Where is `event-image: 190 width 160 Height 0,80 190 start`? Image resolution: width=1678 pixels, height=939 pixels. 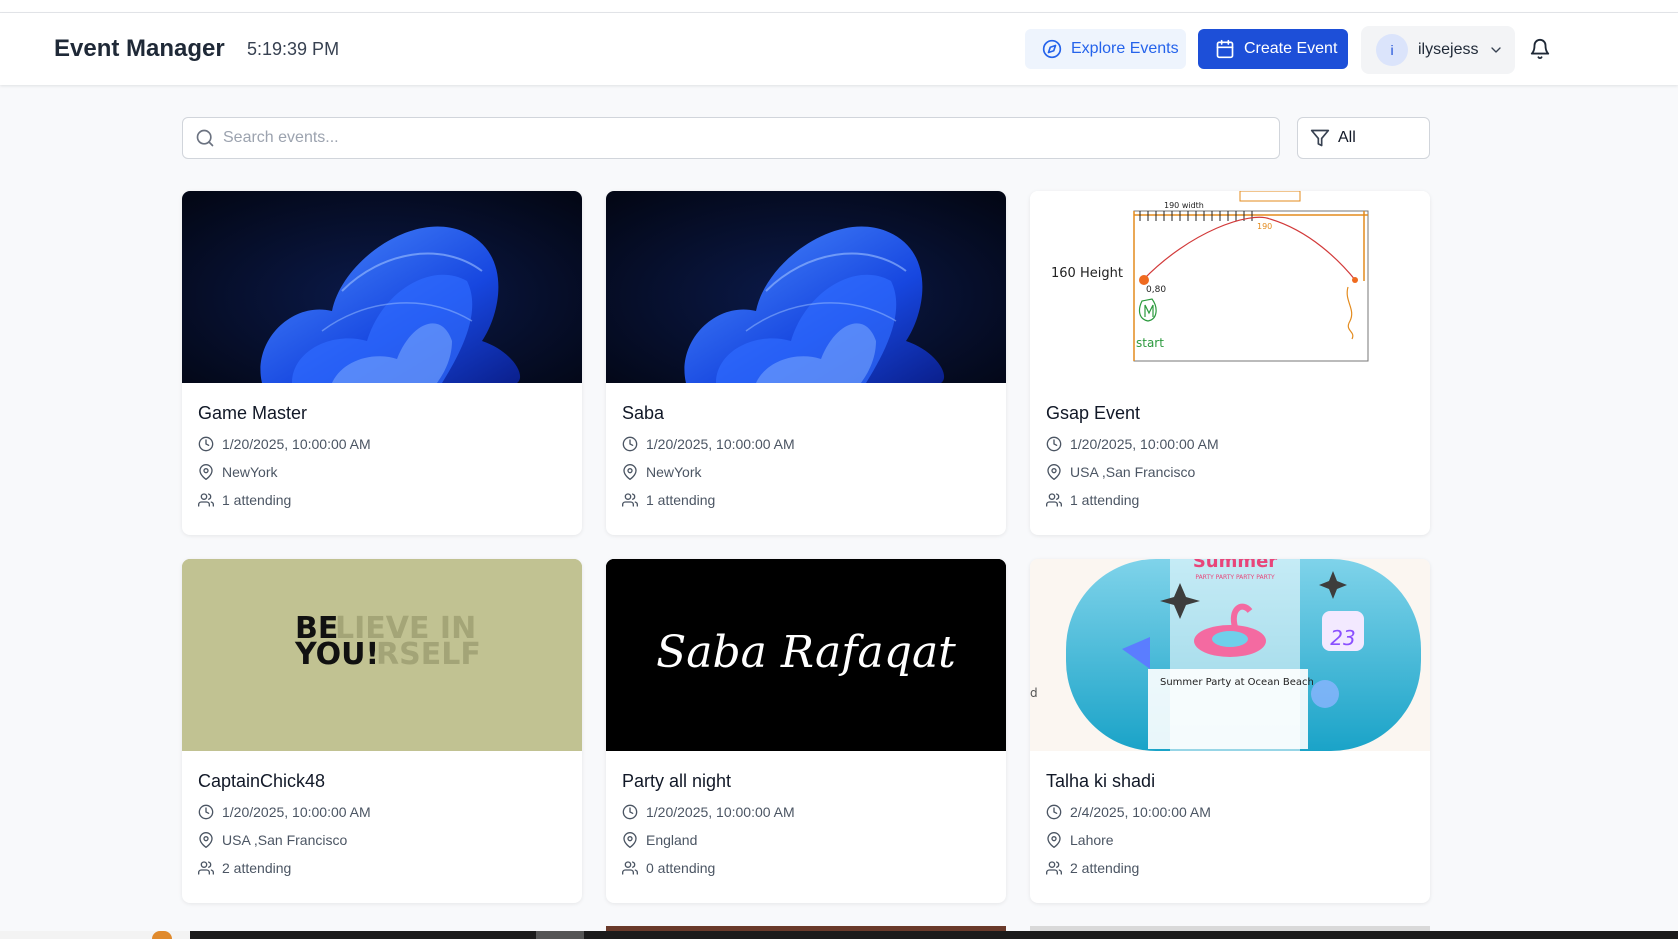
event-image: 190 width 160 Height 0,80 190 start is located at coordinates (1230, 287).